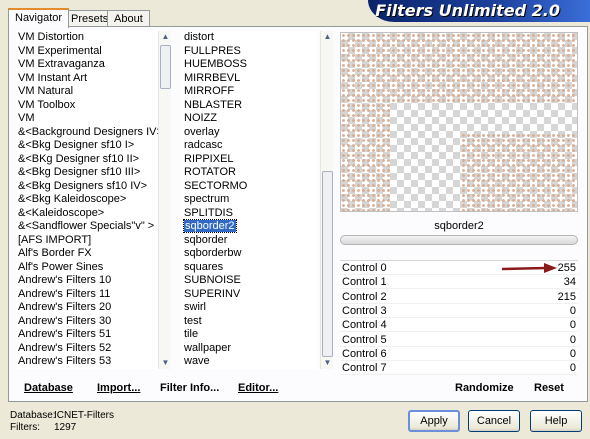  Describe the element at coordinates (87, 119) in the screenshot. I see `category-item: VM` at that location.